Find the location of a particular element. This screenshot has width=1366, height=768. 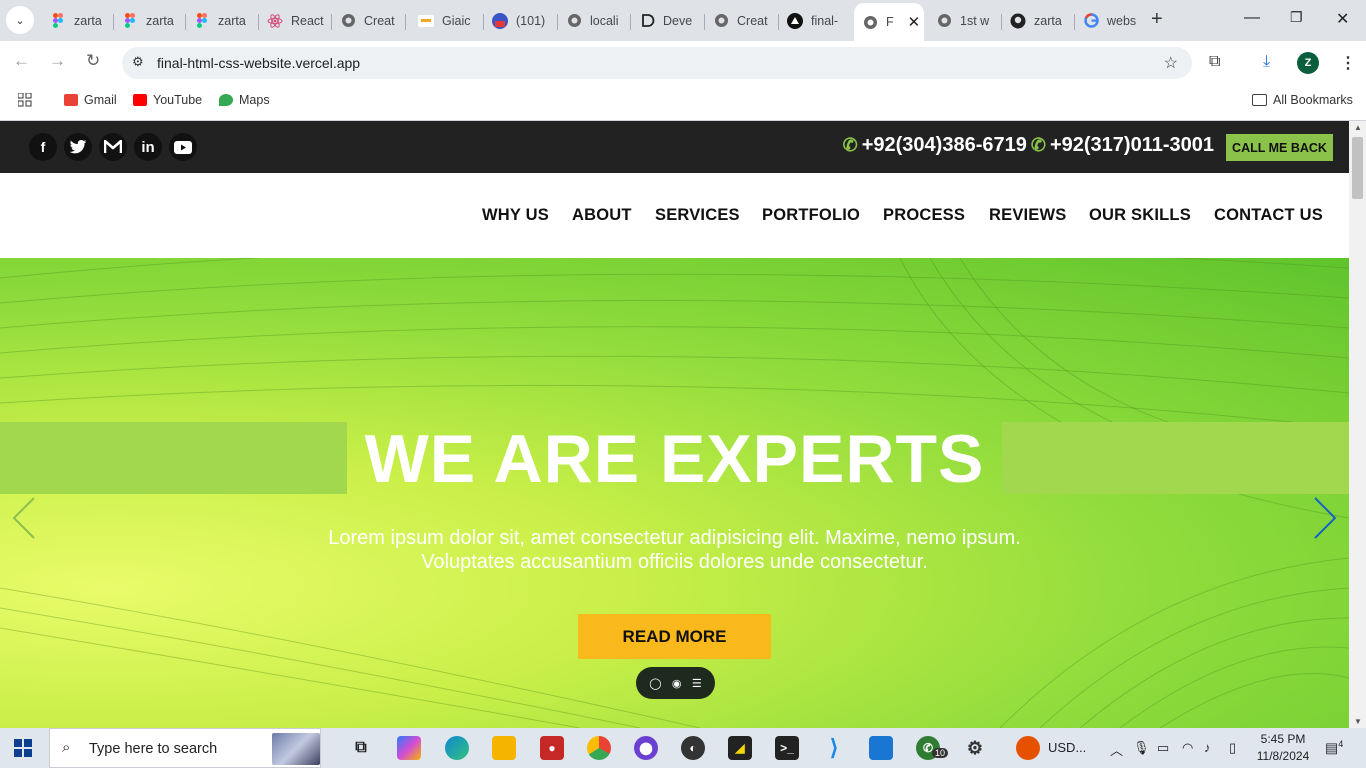

carousel-prev-icon is located at coordinates (23, 524).